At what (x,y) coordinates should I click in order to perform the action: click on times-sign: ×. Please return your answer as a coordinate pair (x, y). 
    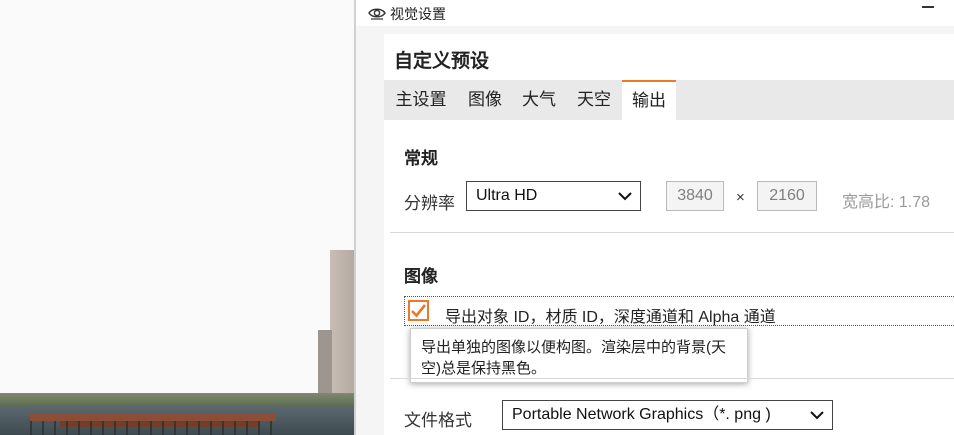
    Looking at the image, I should click on (740, 197).